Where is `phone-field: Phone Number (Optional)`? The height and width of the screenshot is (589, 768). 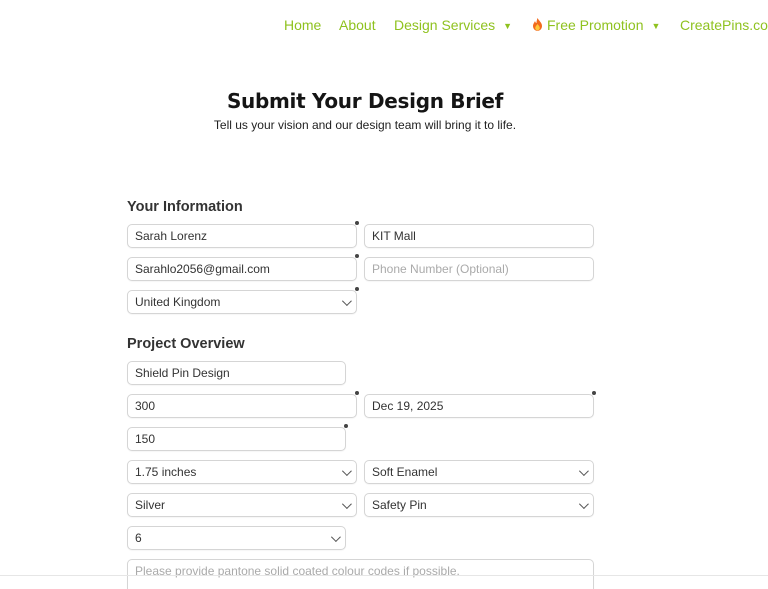
phone-field: Phone Number (Optional) is located at coordinates (479, 269).